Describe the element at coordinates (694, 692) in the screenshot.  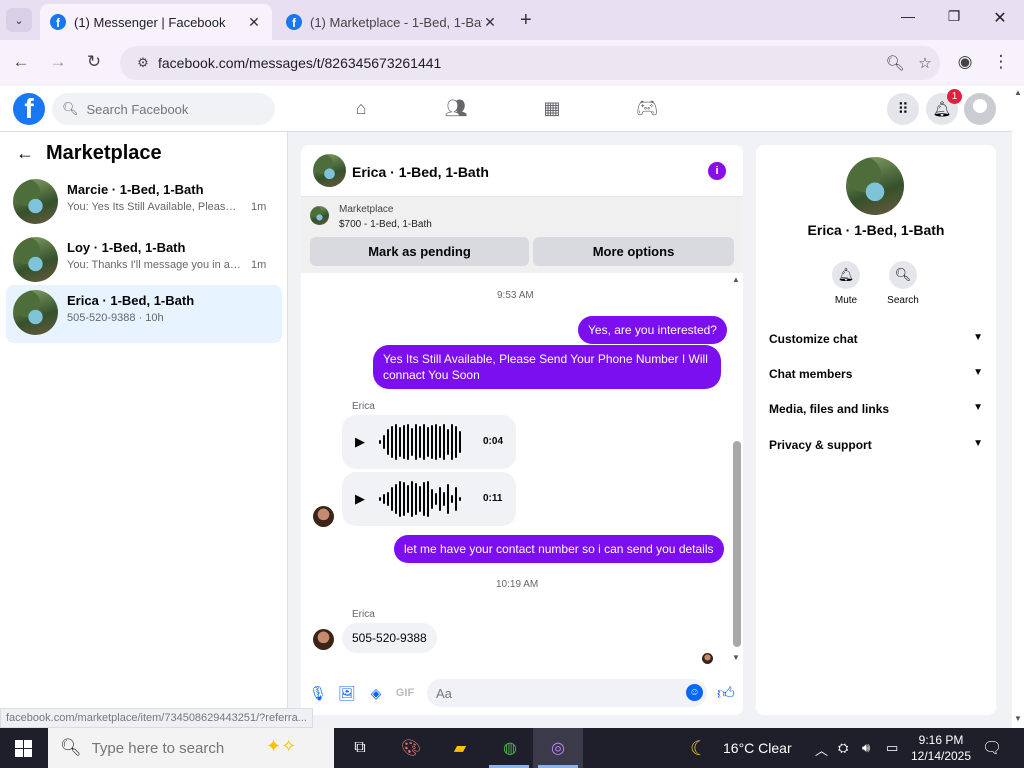
I see `emoji-icon: ☺` at that location.